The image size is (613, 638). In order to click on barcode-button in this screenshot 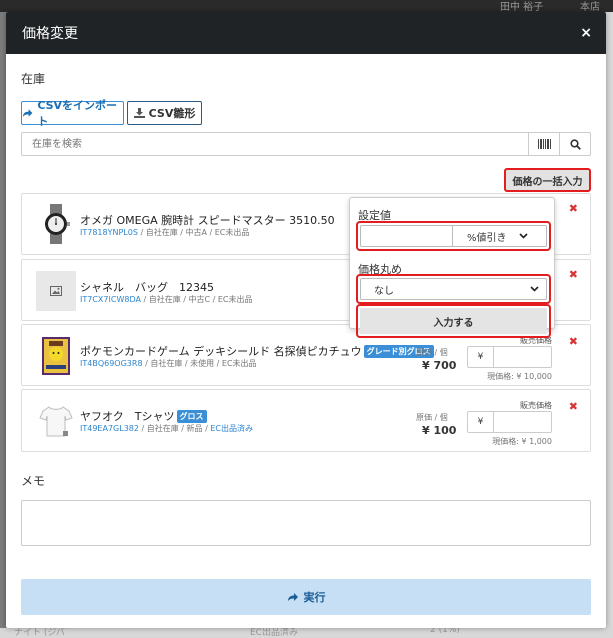, I will do `click(543, 144)`.